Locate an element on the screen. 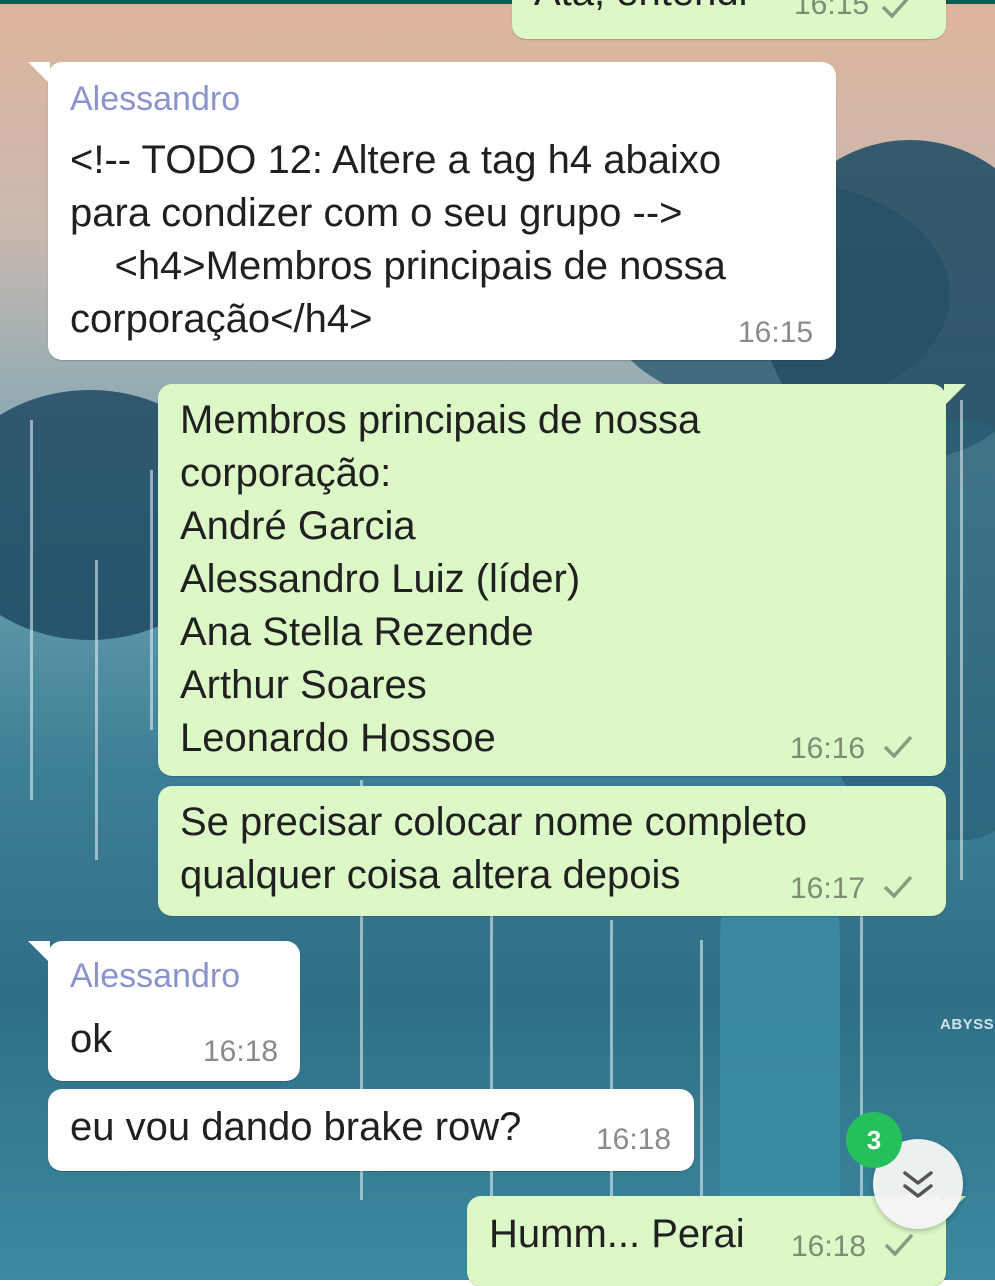 This screenshot has height=1286, width=995. message-bubble-incoming: eu vou dando brake row? 16:18 is located at coordinates (371, 1130).